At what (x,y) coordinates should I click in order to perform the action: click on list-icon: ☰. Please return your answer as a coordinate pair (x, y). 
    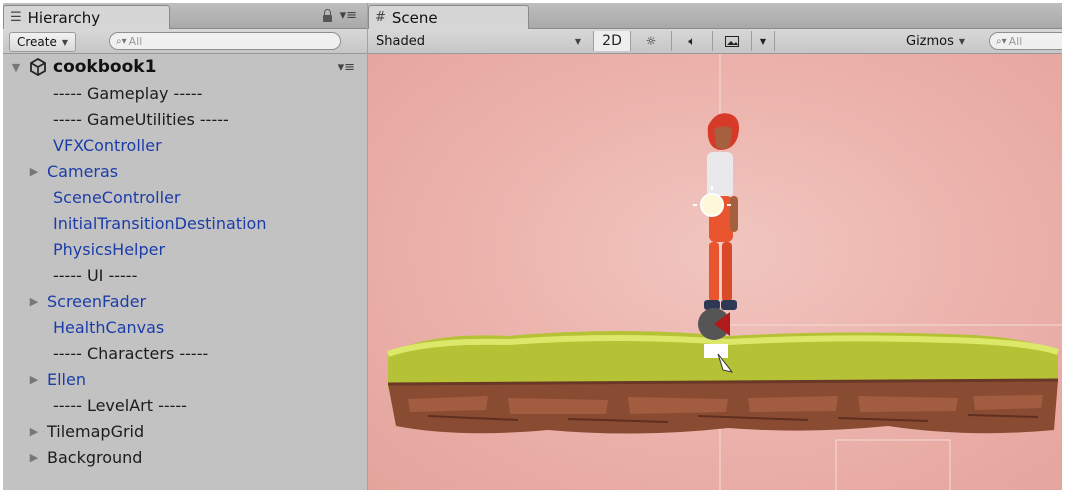
    Looking at the image, I should click on (16, 17).